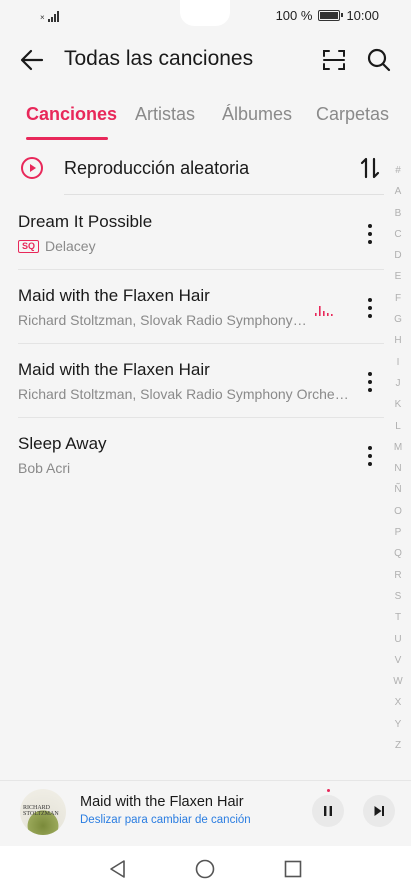 Image resolution: width=411 pixels, height=892 pixels. Describe the element at coordinates (398, 362) in the screenshot. I see `index-letter: I` at that location.